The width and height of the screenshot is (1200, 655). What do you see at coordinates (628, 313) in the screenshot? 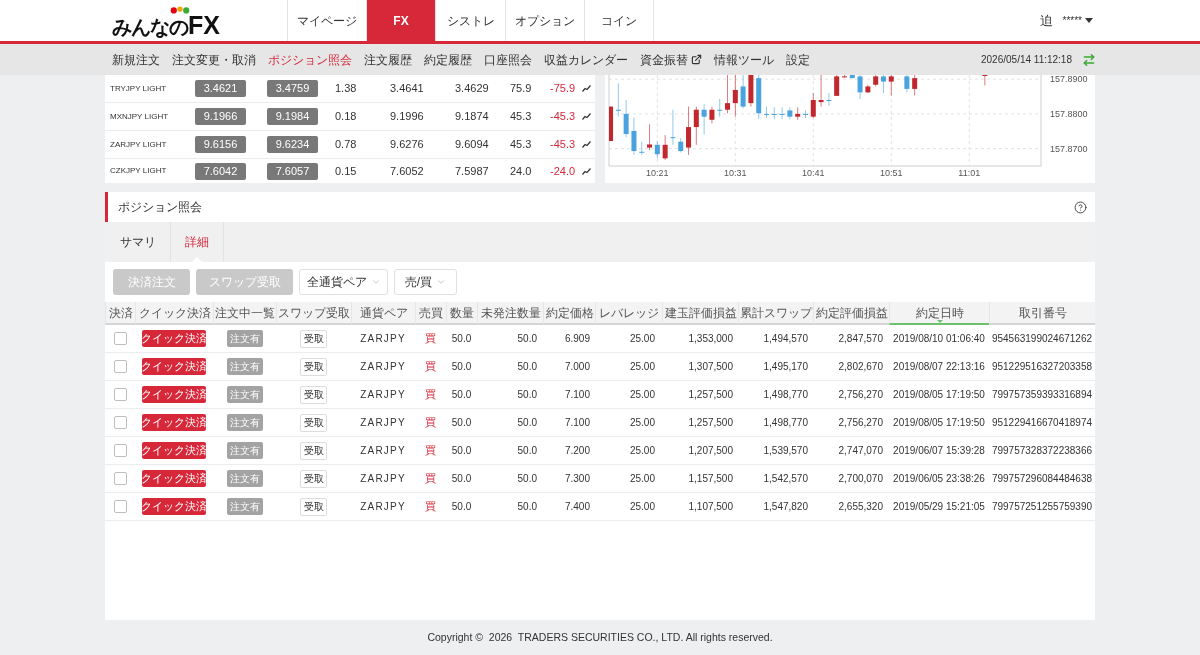
I see `column-header: レバレッジ` at bounding box center [628, 313].